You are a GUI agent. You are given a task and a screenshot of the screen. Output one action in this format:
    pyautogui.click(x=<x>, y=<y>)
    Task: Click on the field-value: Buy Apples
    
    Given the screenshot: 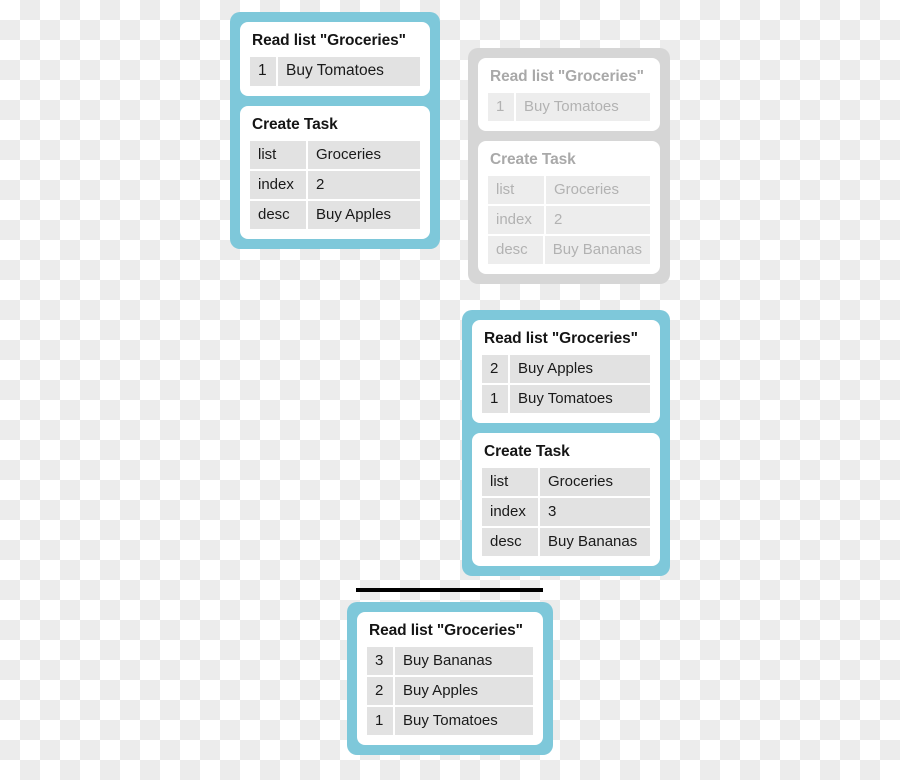 What is the action you would take?
    pyautogui.click(x=363, y=215)
    